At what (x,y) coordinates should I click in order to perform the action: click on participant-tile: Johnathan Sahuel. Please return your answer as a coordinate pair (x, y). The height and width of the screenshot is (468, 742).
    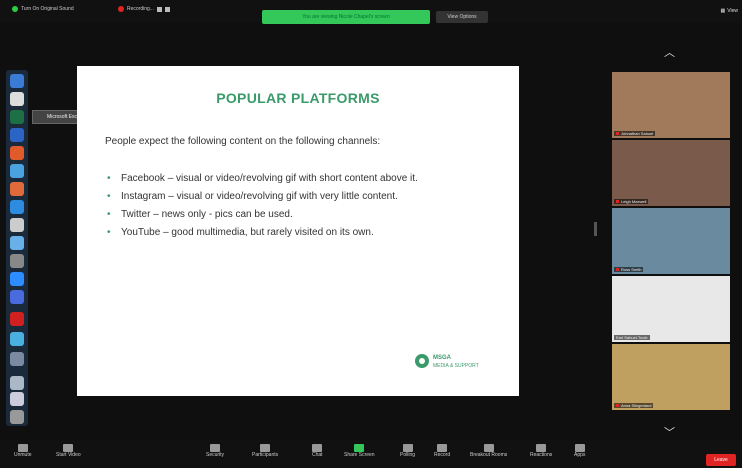
    Looking at the image, I should click on (671, 105).